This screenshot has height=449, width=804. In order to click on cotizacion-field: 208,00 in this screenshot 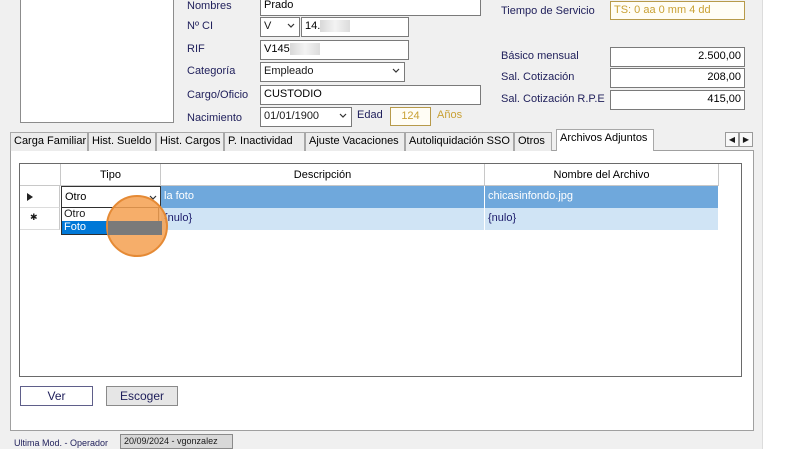, I will do `click(677, 78)`.